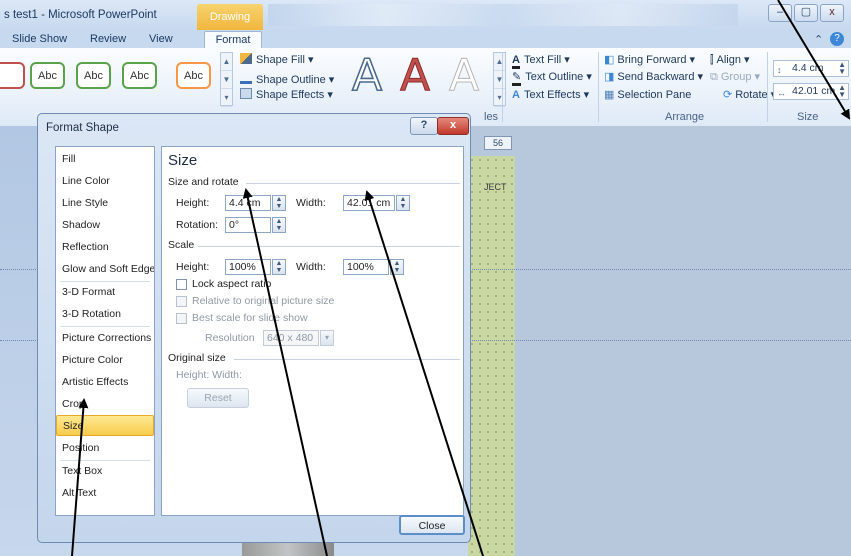 The width and height of the screenshot is (851, 556). Describe the element at coordinates (105, 425) in the screenshot. I see `nav-item-size: Size` at that location.